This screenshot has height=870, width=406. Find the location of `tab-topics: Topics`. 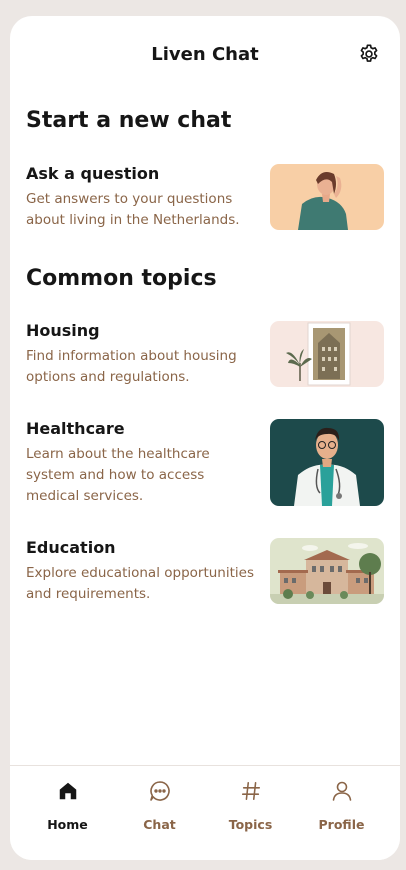

tab-topics: Topics is located at coordinates (250, 813).